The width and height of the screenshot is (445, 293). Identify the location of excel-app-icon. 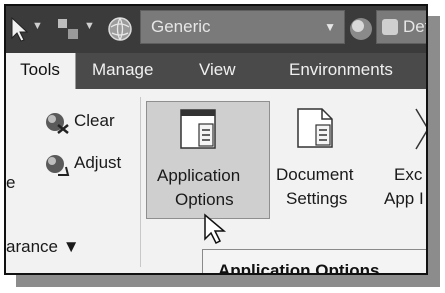
(420, 129).